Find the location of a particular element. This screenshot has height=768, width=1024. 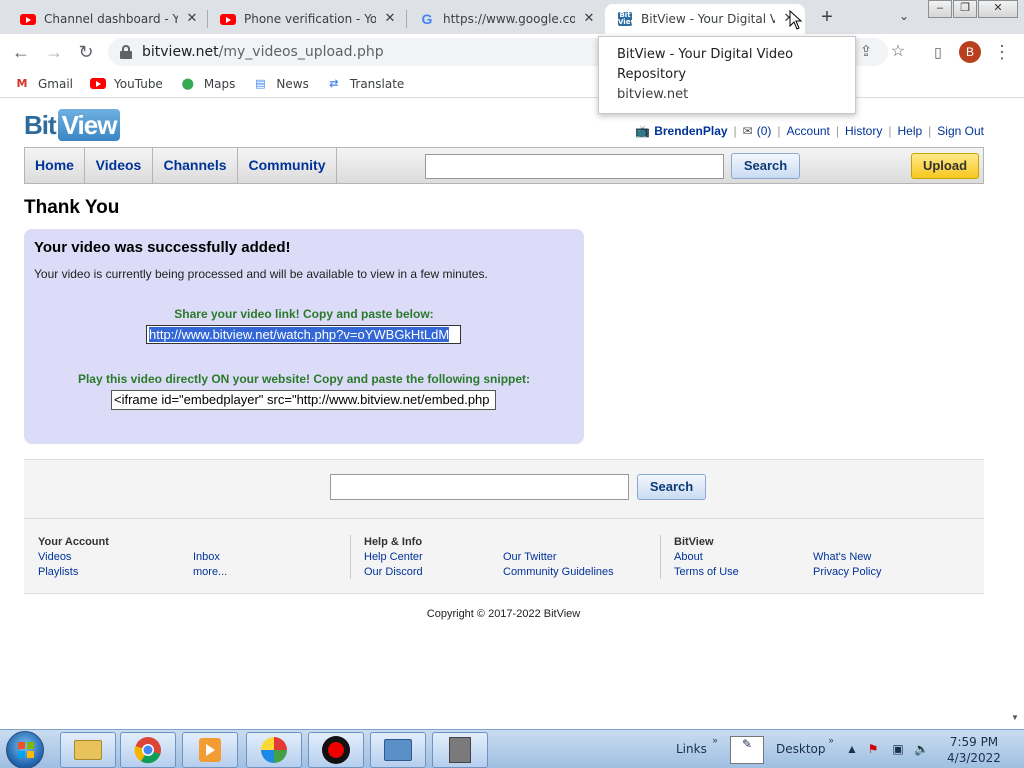

bookmark-youtube: YouTube is located at coordinates (126, 84).